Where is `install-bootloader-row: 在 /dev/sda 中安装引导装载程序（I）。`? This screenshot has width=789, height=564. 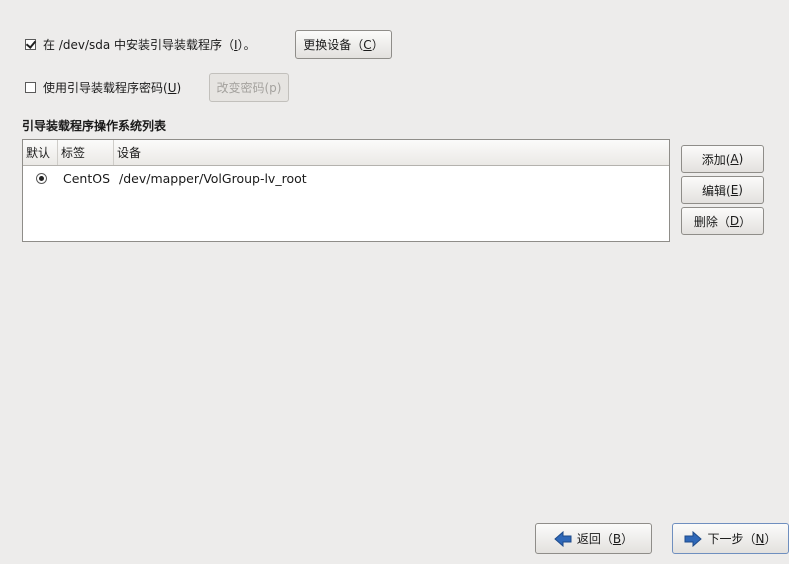 install-bootloader-row: 在 /dev/sda 中安装引导装载程序（I）。 is located at coordinates (140, 44).